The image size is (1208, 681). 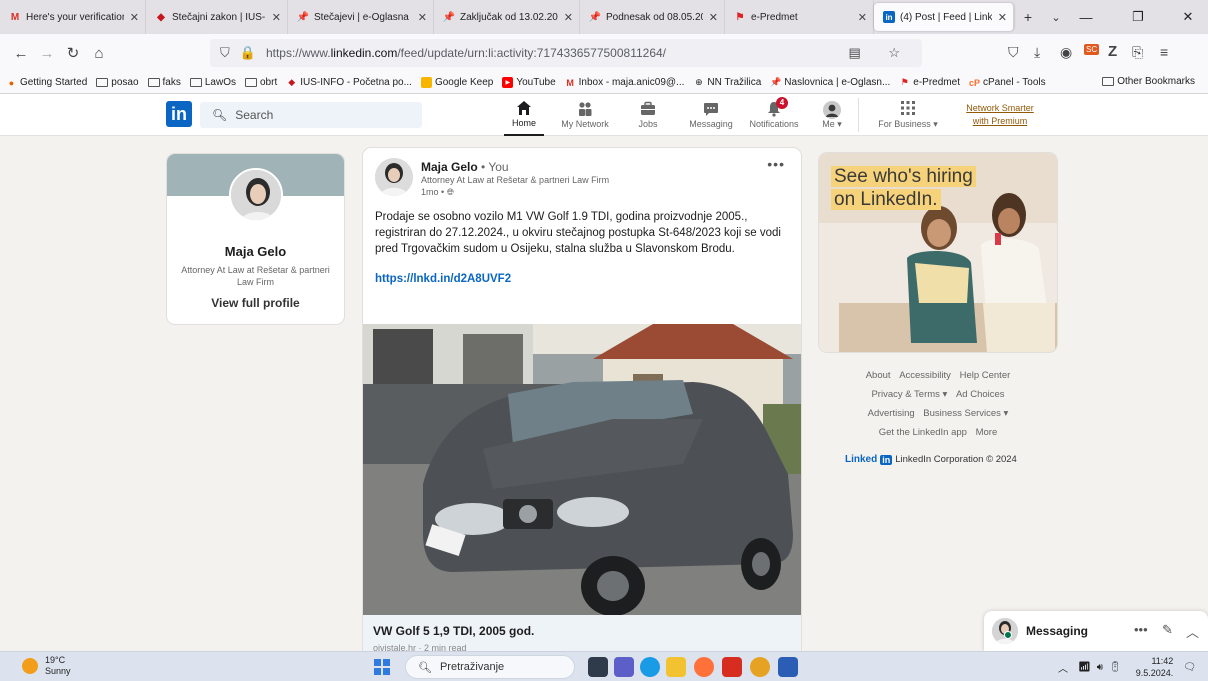 What do you see at coordinates (598, 667) in the screenshot?
I see `task-view-icon` at bounding box center [598, 667].